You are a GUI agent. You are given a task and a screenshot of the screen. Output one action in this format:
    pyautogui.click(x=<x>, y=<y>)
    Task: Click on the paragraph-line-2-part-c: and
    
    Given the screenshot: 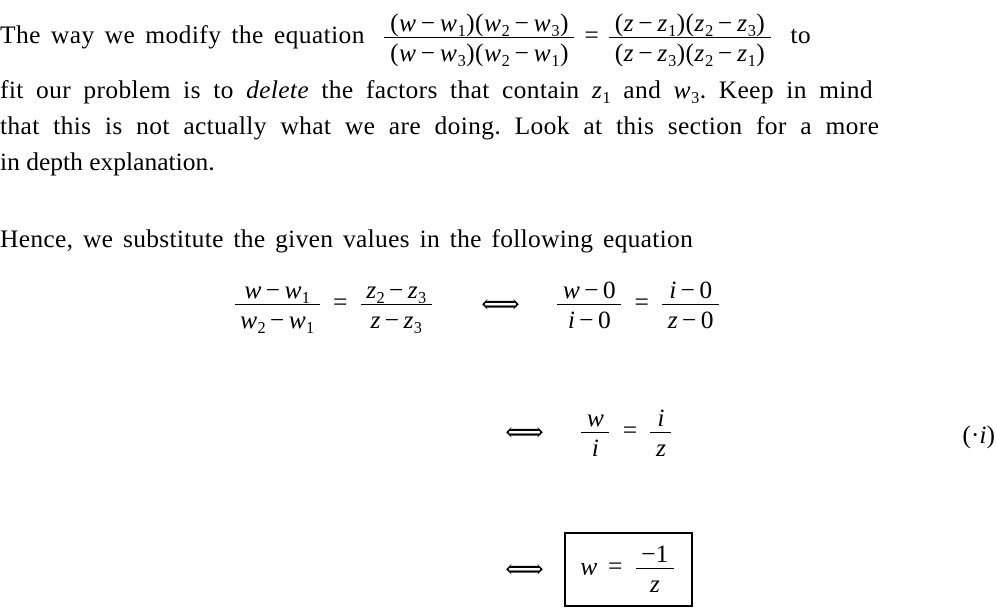 What is the action you would take?
    pyautogui.click(x=642, y=89)
    